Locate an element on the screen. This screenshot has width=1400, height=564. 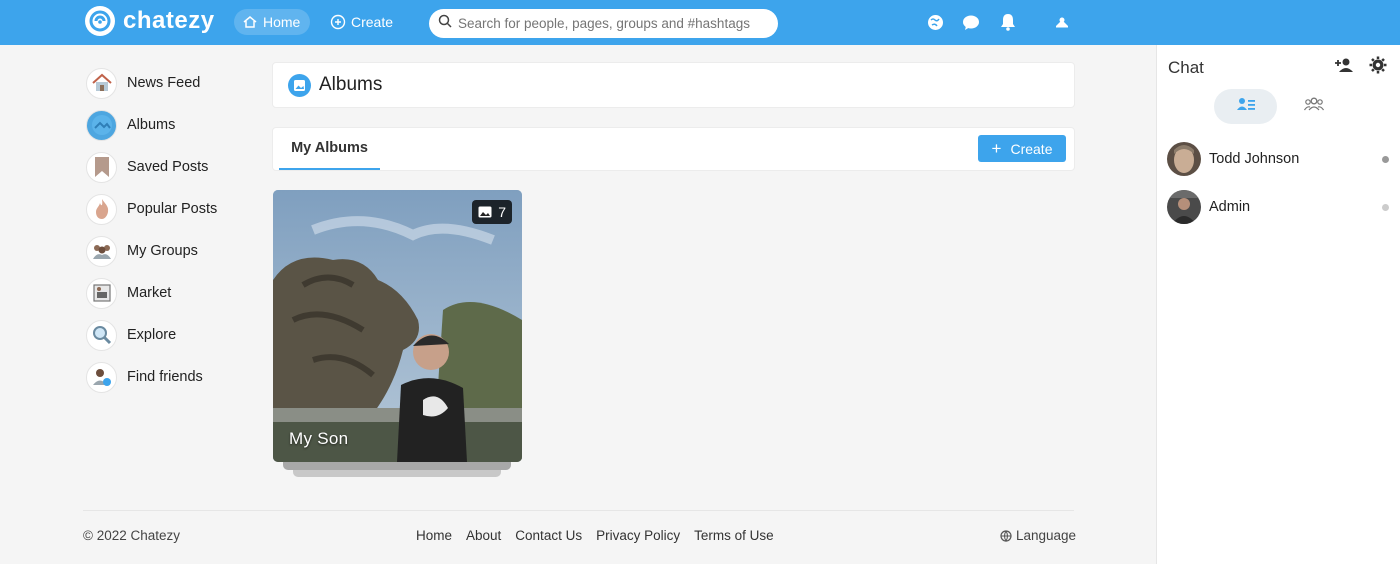
album-title: My Son is located at coordinates (319, 438).